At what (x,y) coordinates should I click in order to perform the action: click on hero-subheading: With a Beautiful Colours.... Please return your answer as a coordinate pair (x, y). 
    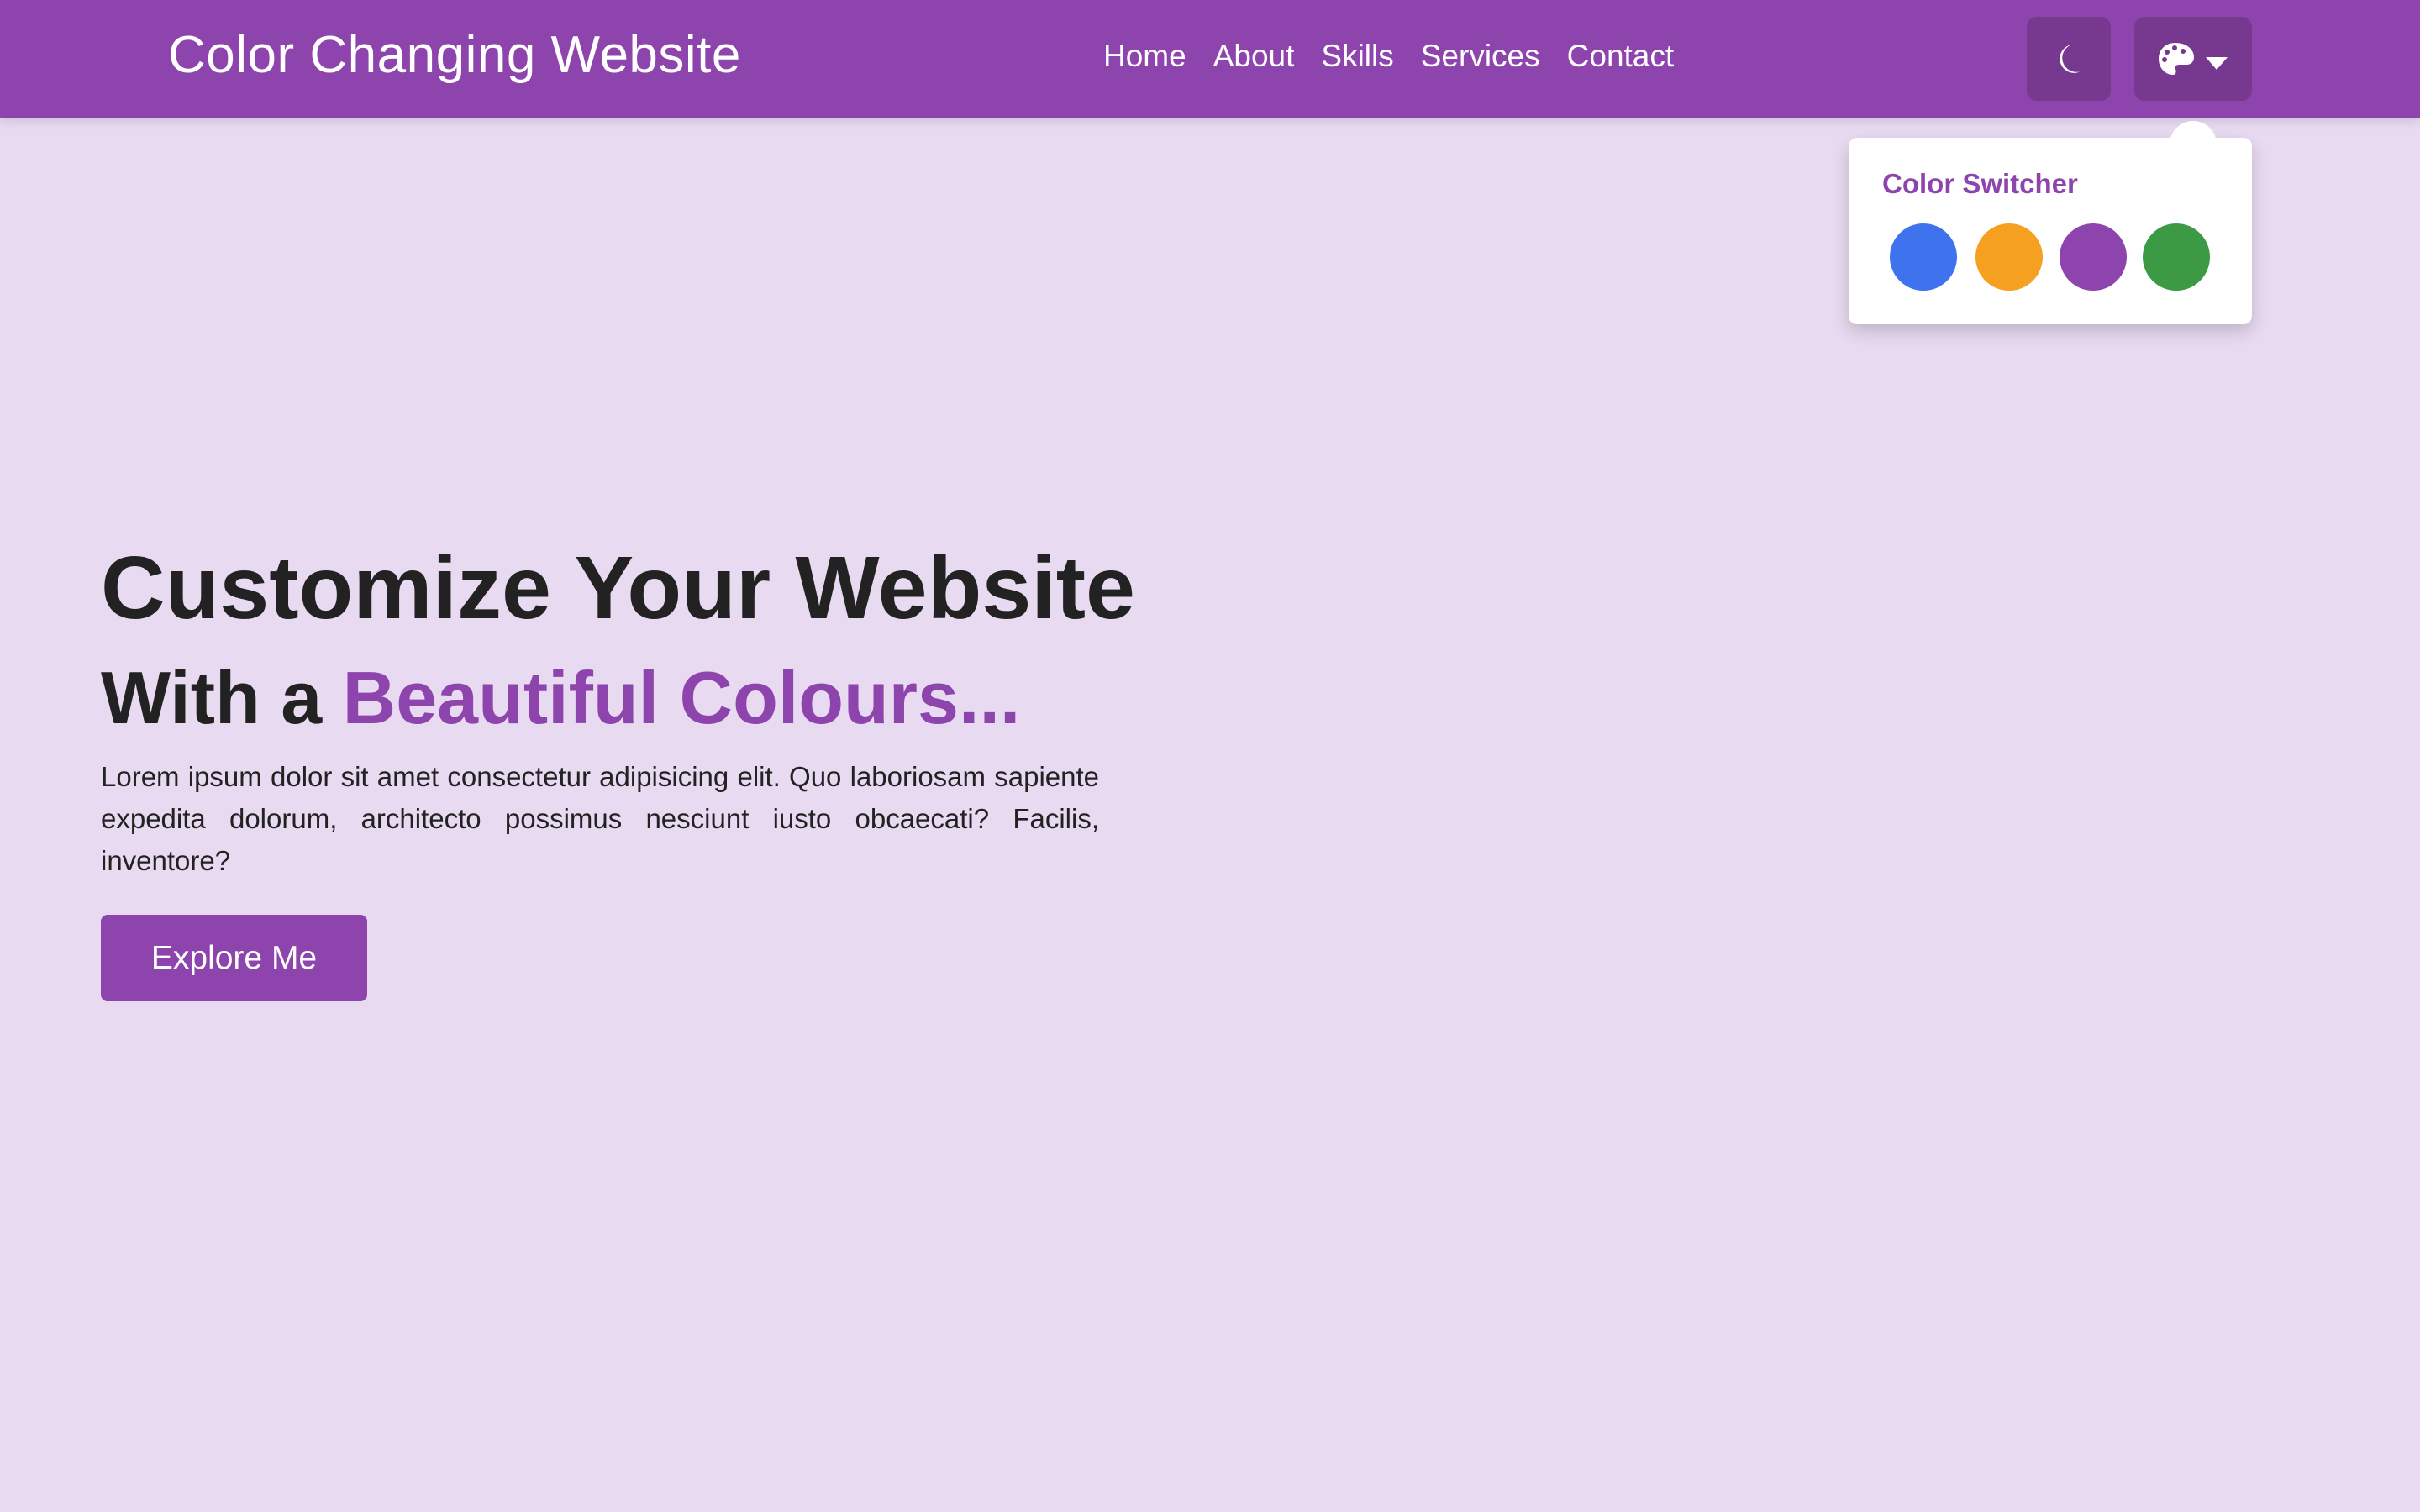
    Looking at the image, I should click on (560, 698).